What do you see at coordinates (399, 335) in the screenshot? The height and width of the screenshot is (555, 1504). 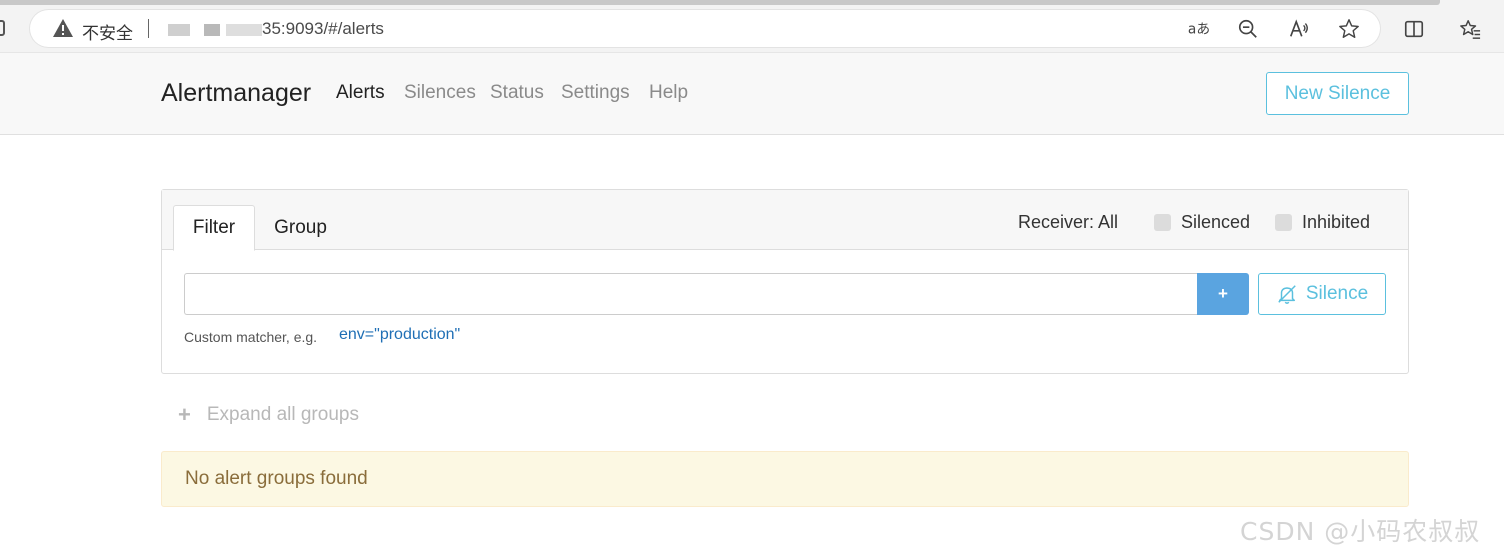 I see `matcher-example-link: env="production"` at bounding box center [399, 335].